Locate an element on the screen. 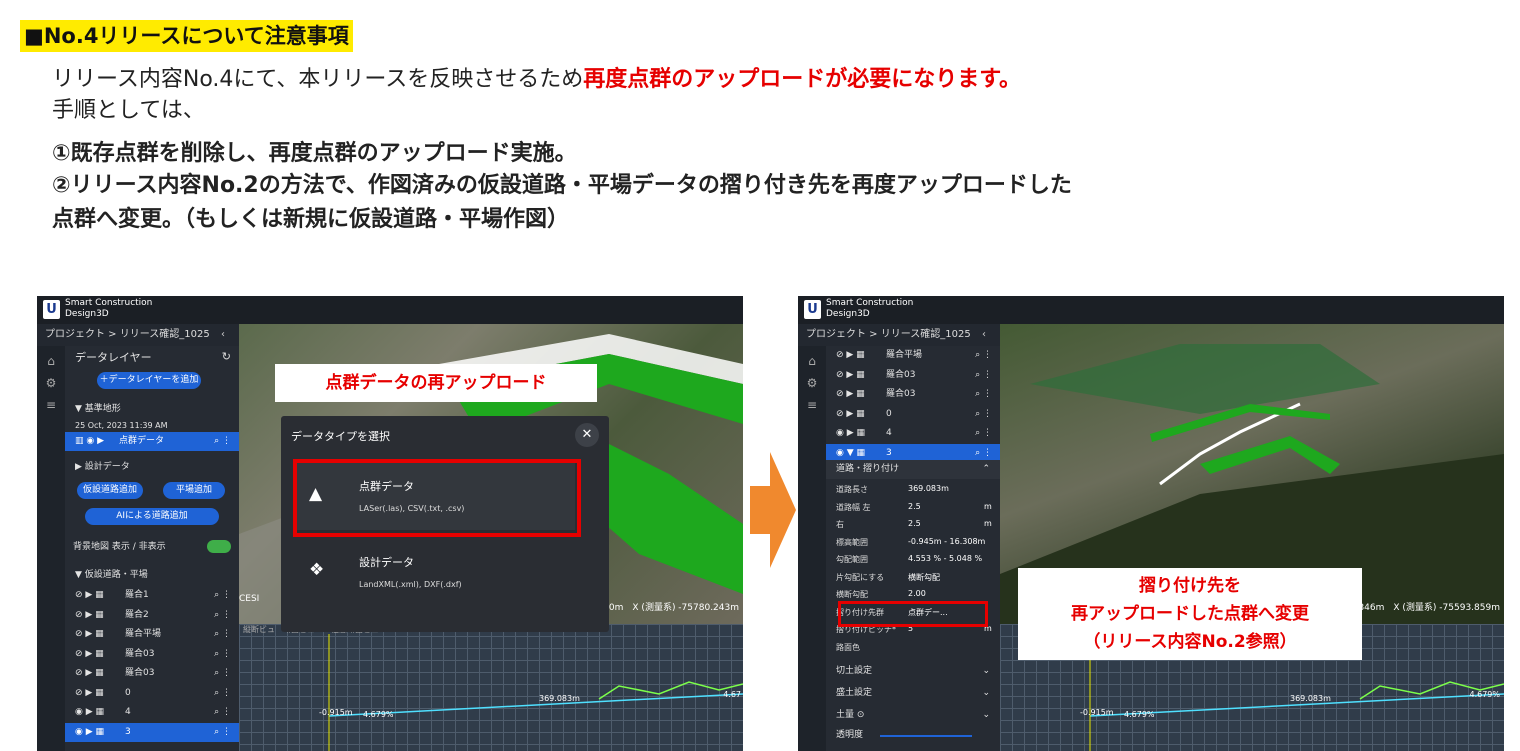 This screenshot has height=751, width=1520. prop-label: 道路幅 左 is located at coordinates (853, 507).